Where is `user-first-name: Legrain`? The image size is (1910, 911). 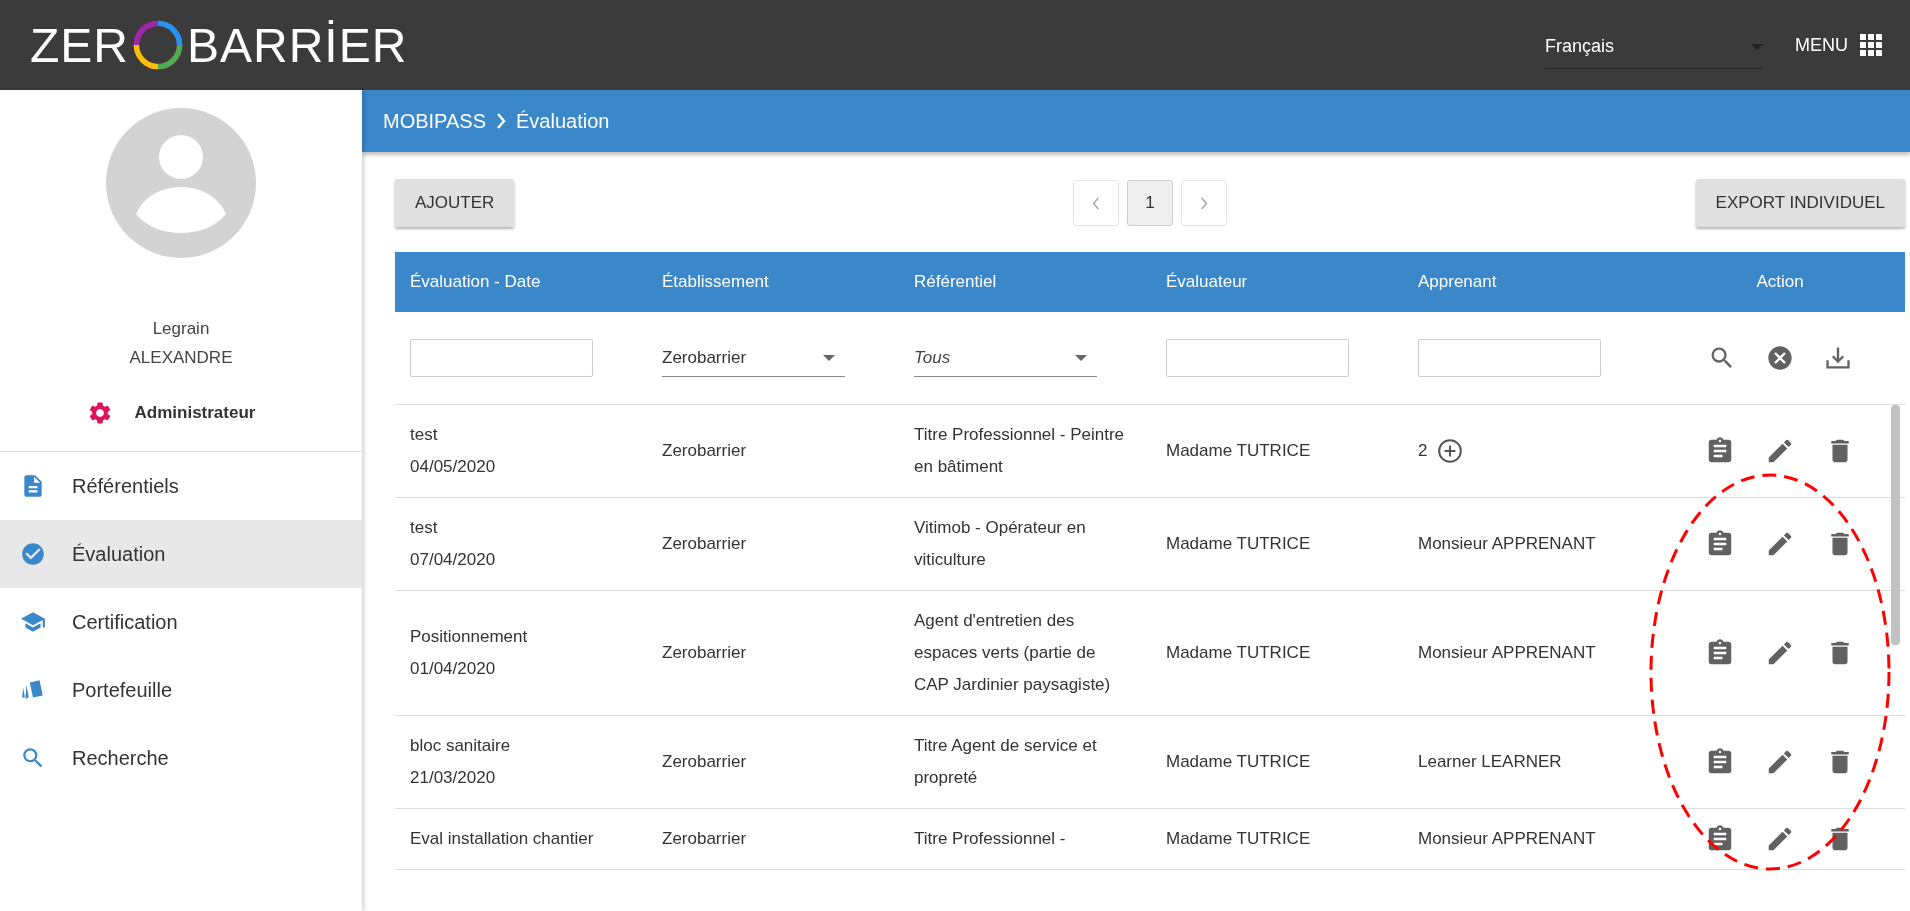 user-first-name: Legrain is located at coordinates (181, 329).